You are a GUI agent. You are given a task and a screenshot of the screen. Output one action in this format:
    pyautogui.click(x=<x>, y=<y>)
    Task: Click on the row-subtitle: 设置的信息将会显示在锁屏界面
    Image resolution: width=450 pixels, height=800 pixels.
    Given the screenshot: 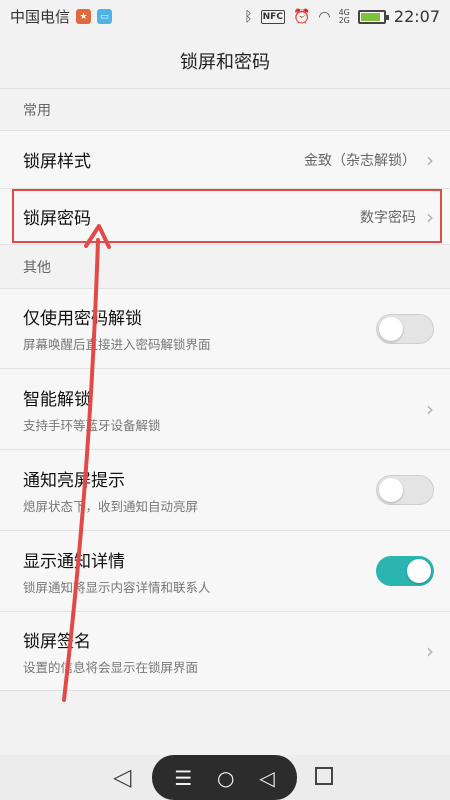 What is the action you would take?
    pyautogui.click(x=111, y=667)
    